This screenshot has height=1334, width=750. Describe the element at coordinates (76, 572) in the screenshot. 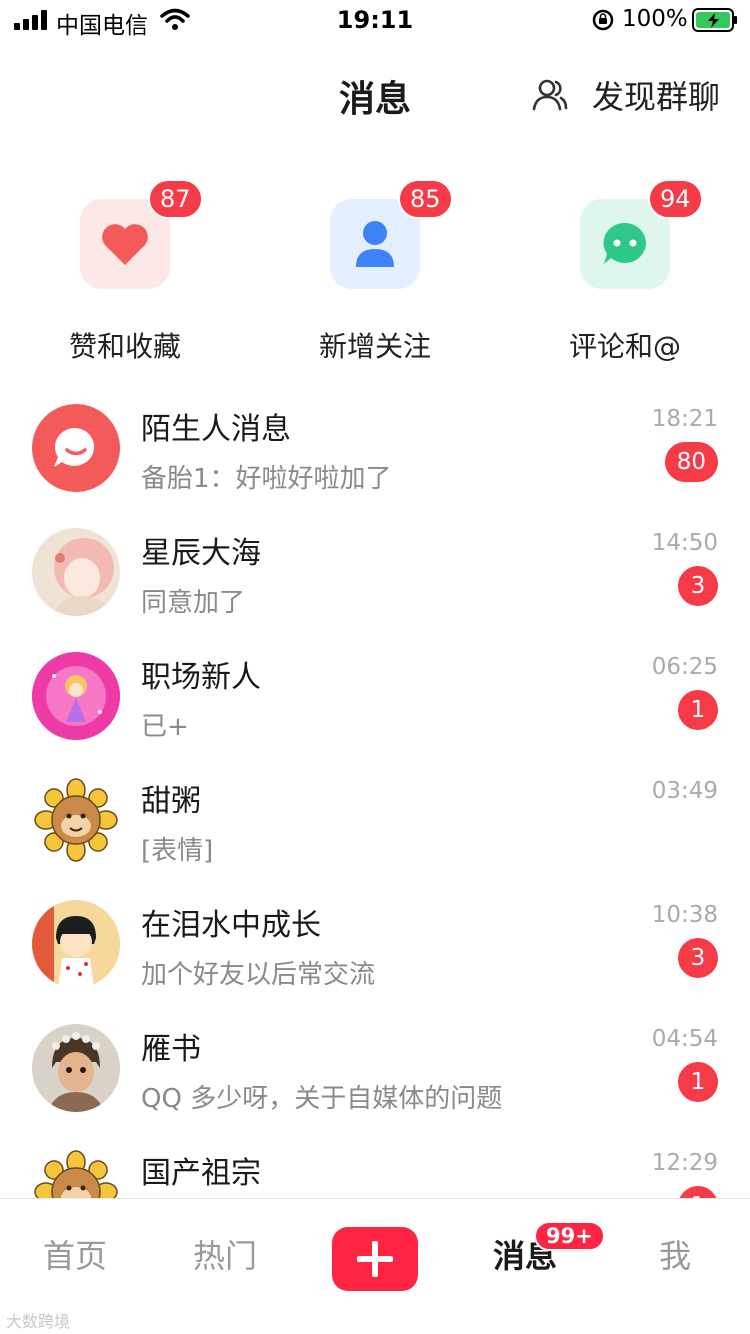

I see `anime-girl-avatar` at that location.